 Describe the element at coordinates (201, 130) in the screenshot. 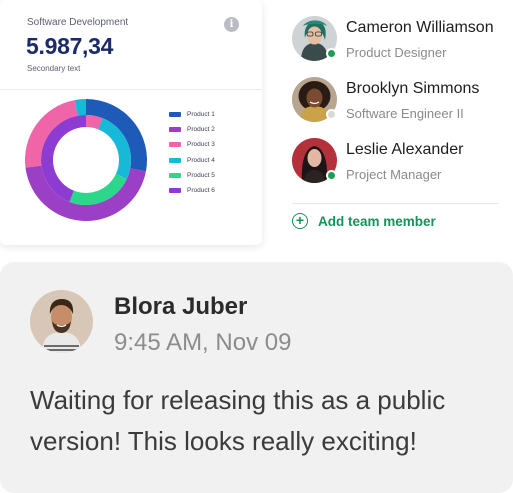

I see `legend-label: Product 2` at that location.